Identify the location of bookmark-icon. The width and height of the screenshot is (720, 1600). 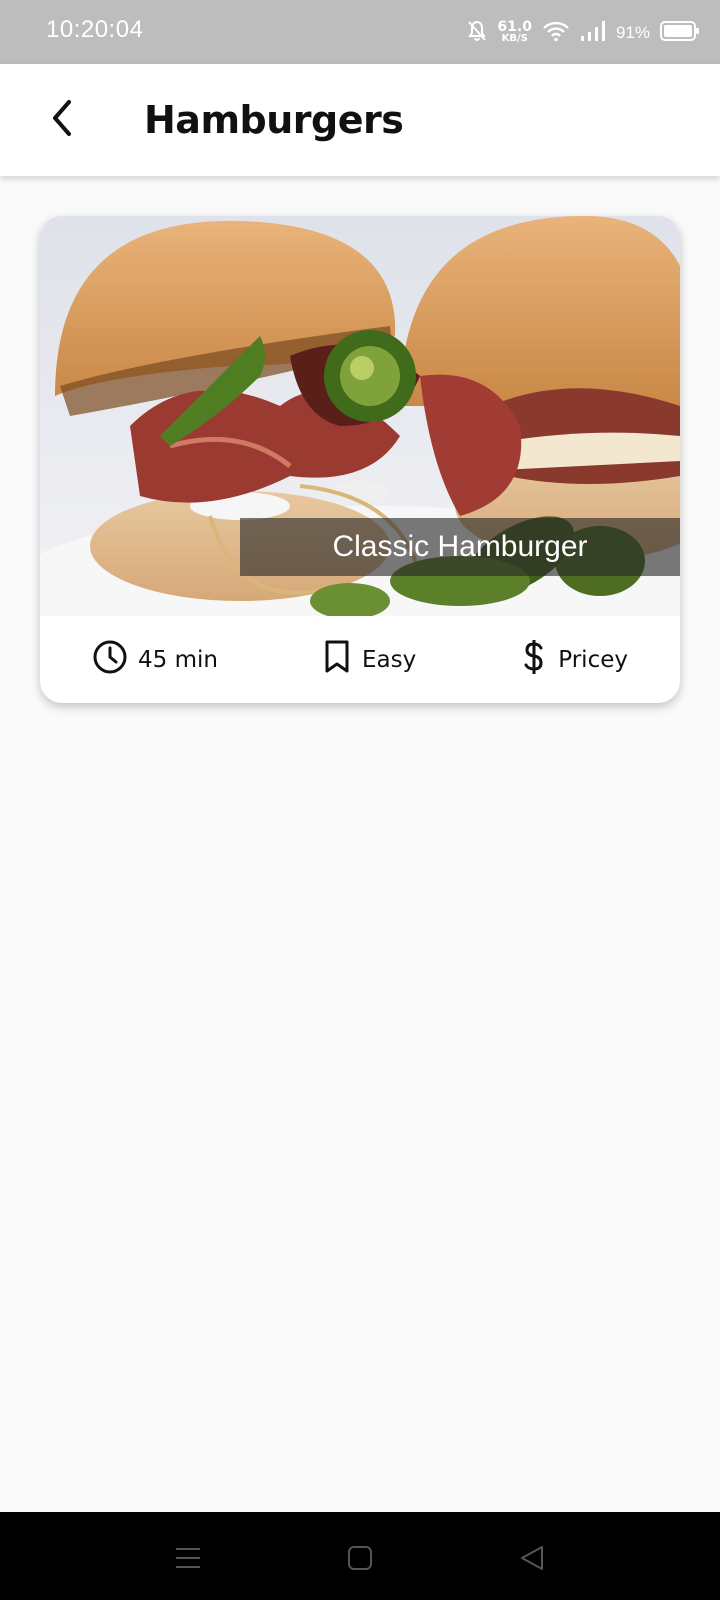
(337, 660).